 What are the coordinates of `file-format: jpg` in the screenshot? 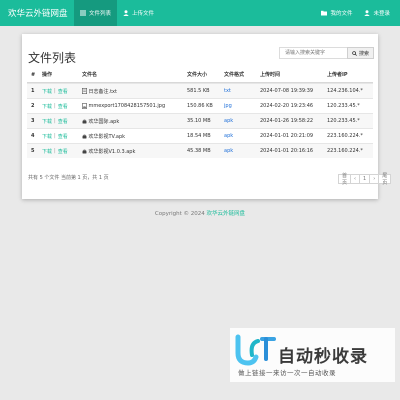 It's located at (228, 106).